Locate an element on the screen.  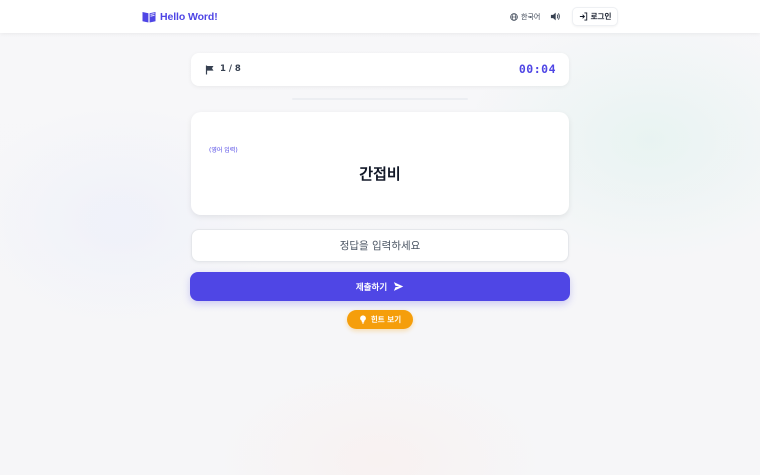
lightbulb-icon is located at coordinates (363, 319).